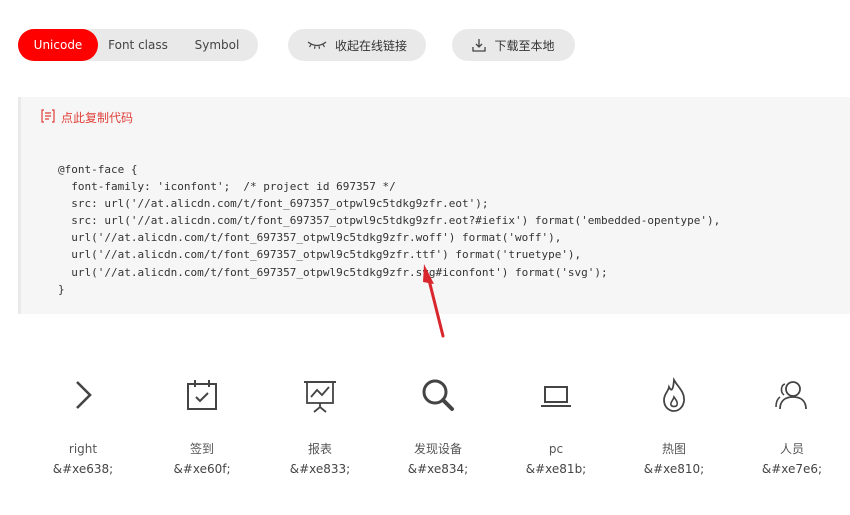  Describe the element at coordinates (58, 45) in the screenshot. I see `tab-unicode: Unicode` at that location.